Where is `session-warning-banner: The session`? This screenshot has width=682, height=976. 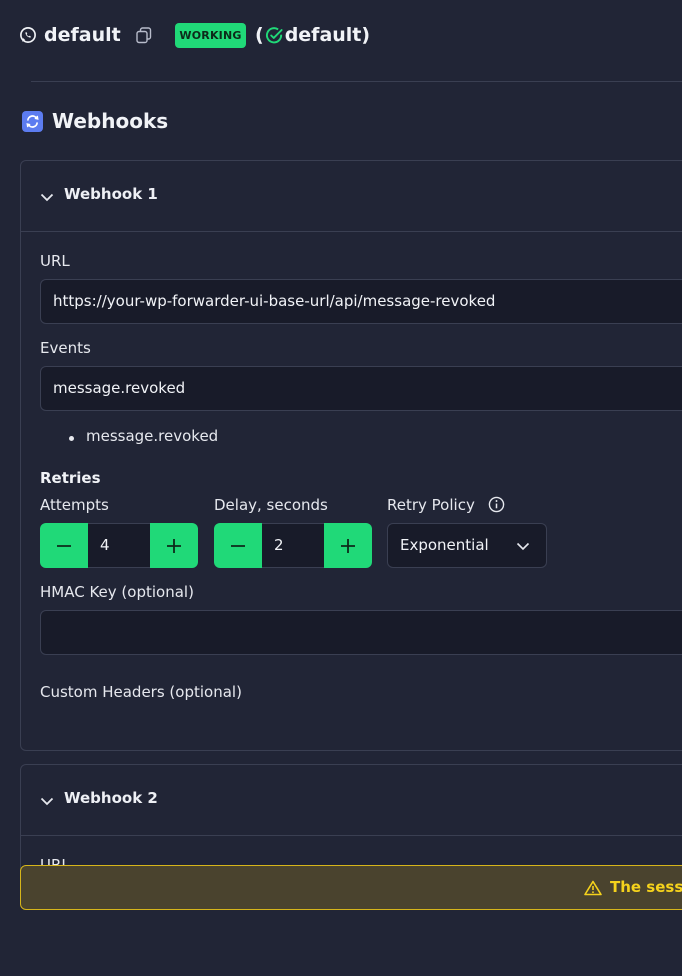
session-warning-banner: The session is located at coordinates (351, 887).